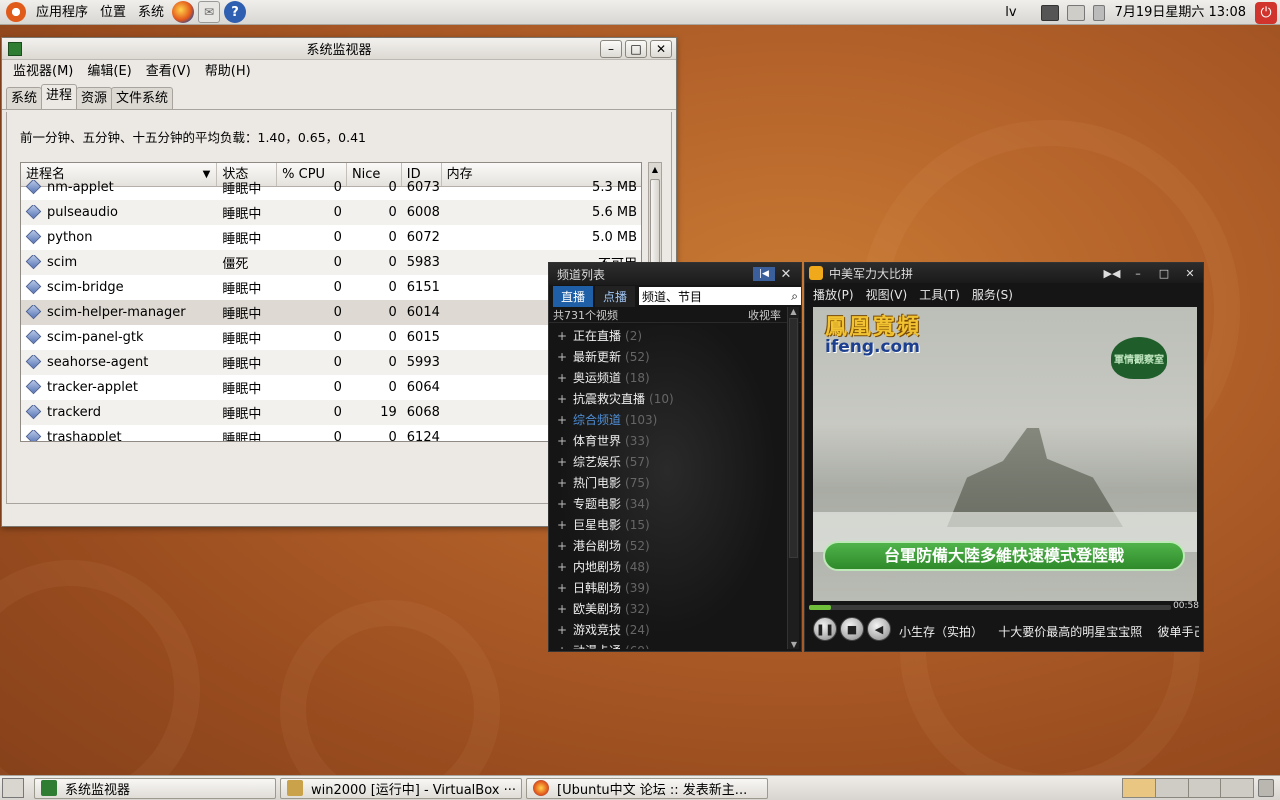 Image resolution: width=1280 pixels, height=800 pixels. Describe the element at coordinates (331, 187) in the screenshot. I see `table-row: nm-applet 睡眠中 0 0 6073 5.3 MB` at that location.